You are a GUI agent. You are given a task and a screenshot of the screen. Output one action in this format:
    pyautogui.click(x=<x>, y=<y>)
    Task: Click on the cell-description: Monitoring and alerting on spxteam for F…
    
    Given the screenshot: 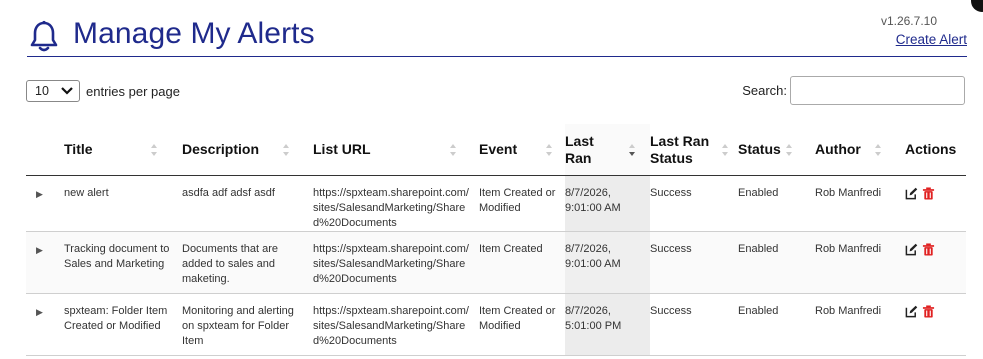 What is the action you would take?
    pyautogui.click(x=247, y=324)
    